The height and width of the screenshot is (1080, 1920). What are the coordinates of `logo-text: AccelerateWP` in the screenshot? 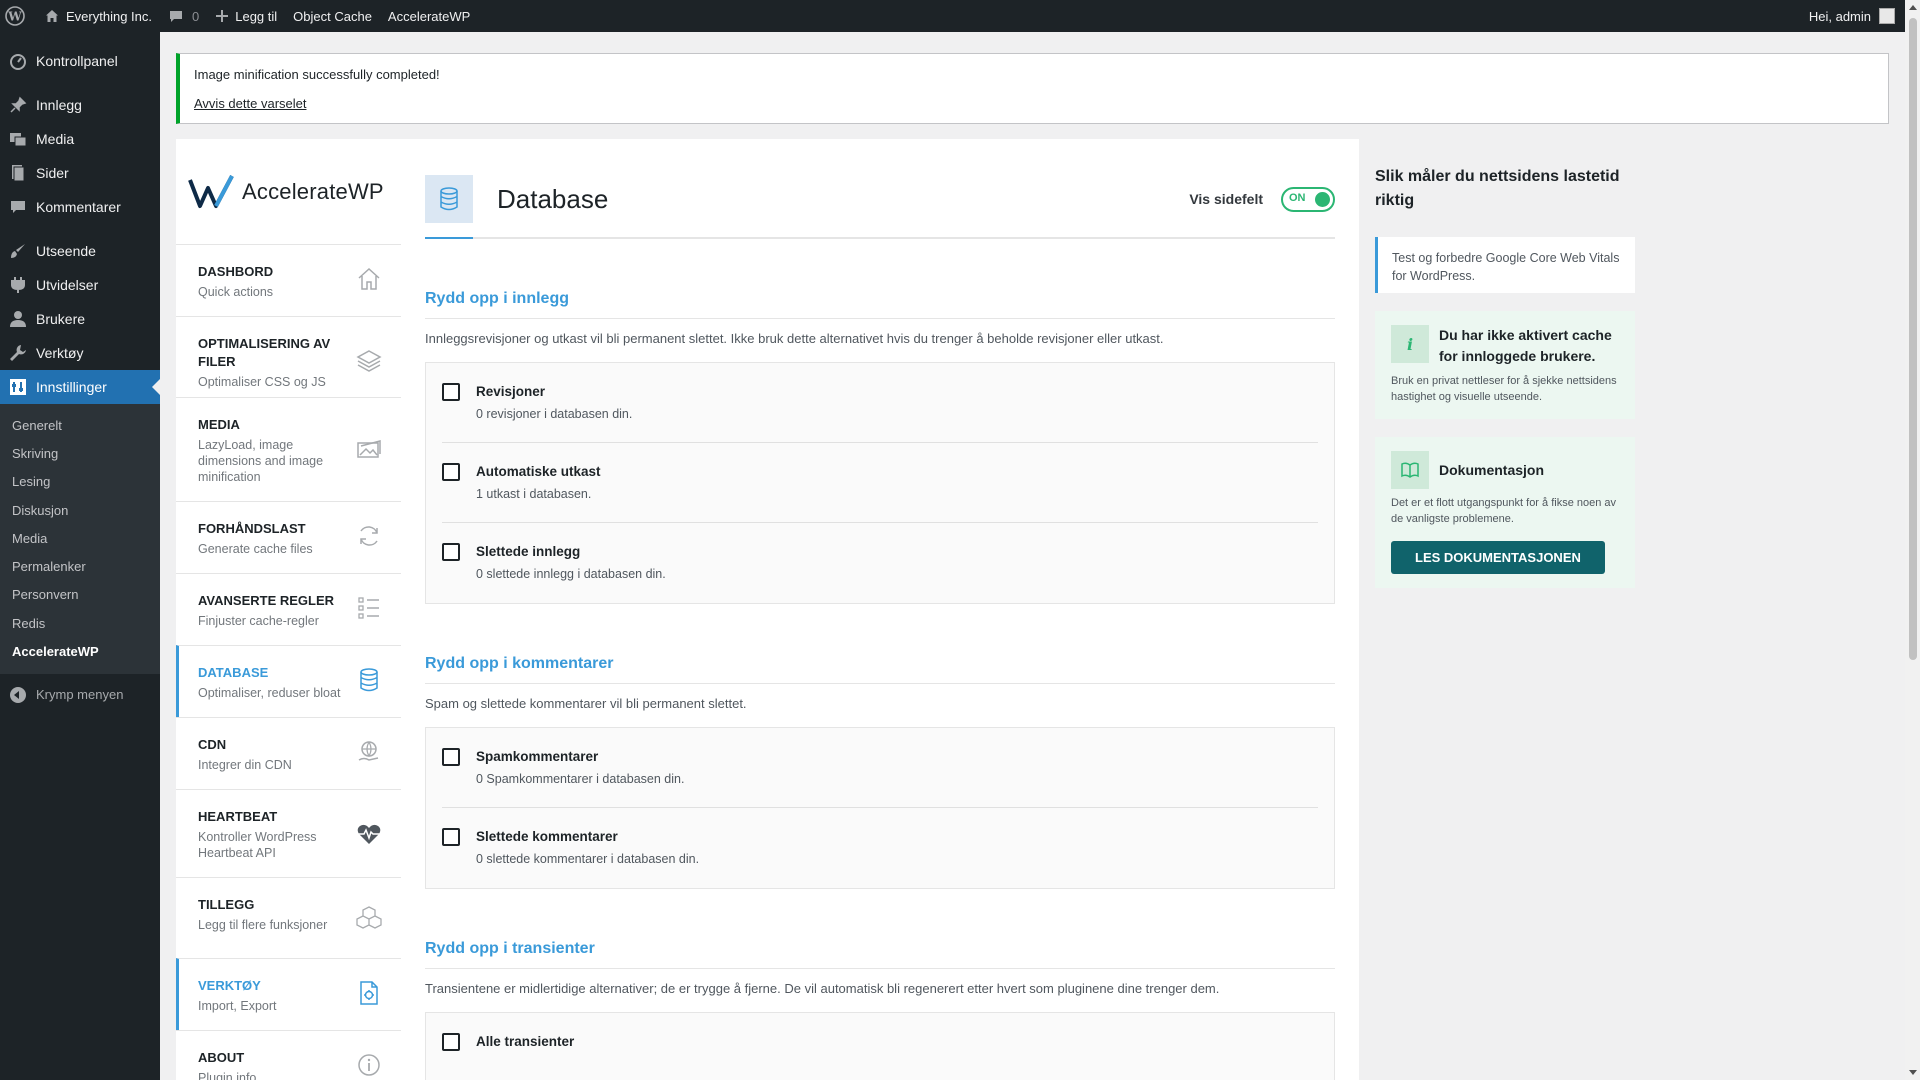 It's located at (313, 191).